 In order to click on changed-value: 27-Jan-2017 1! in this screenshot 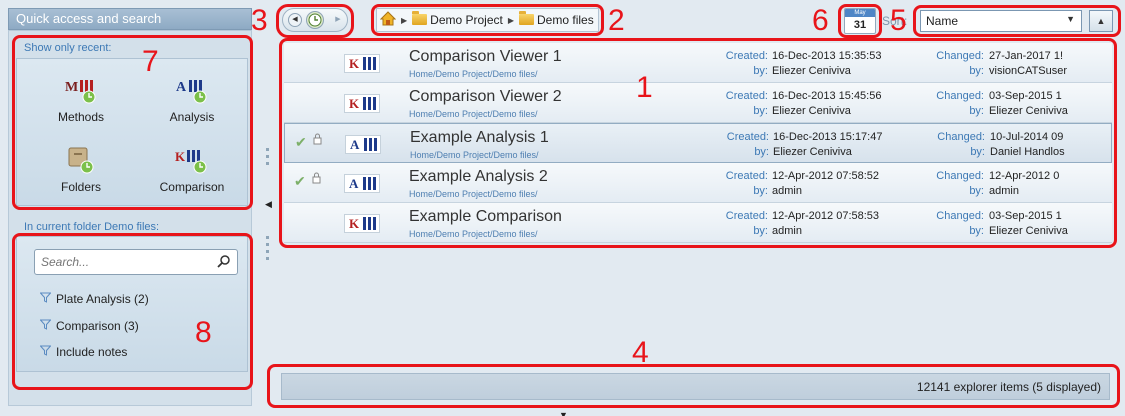, I will do `click(1026, 56)`.